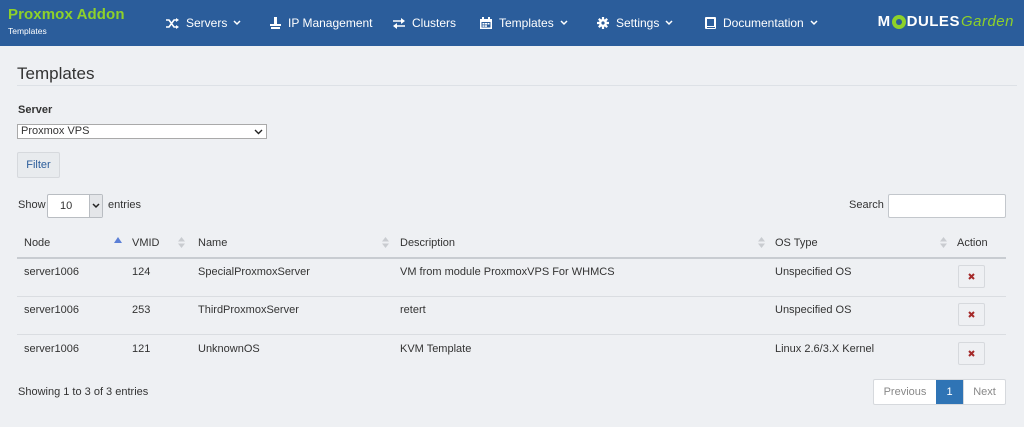 The height and width of the screenshot is (427, 1024). I want to click on column-header-action: Action, so click(972, 243).